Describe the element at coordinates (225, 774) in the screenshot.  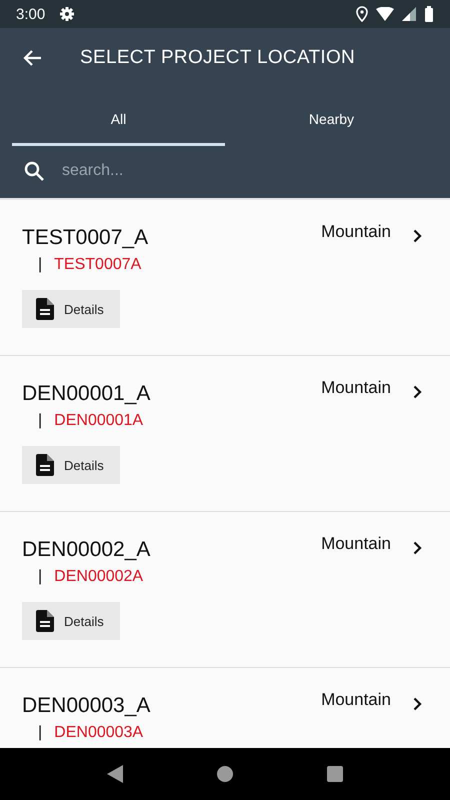
I see `home-circle-icon` at that location.